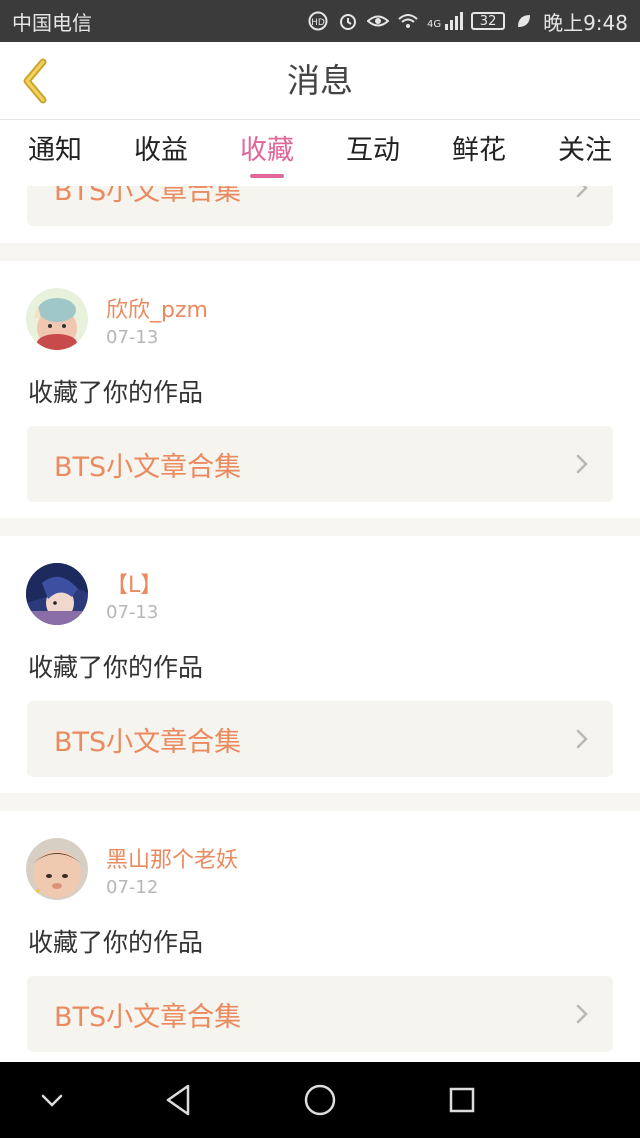 The image size is (640, 1138). I want to click on home-nav-button, so click(320, 1100).